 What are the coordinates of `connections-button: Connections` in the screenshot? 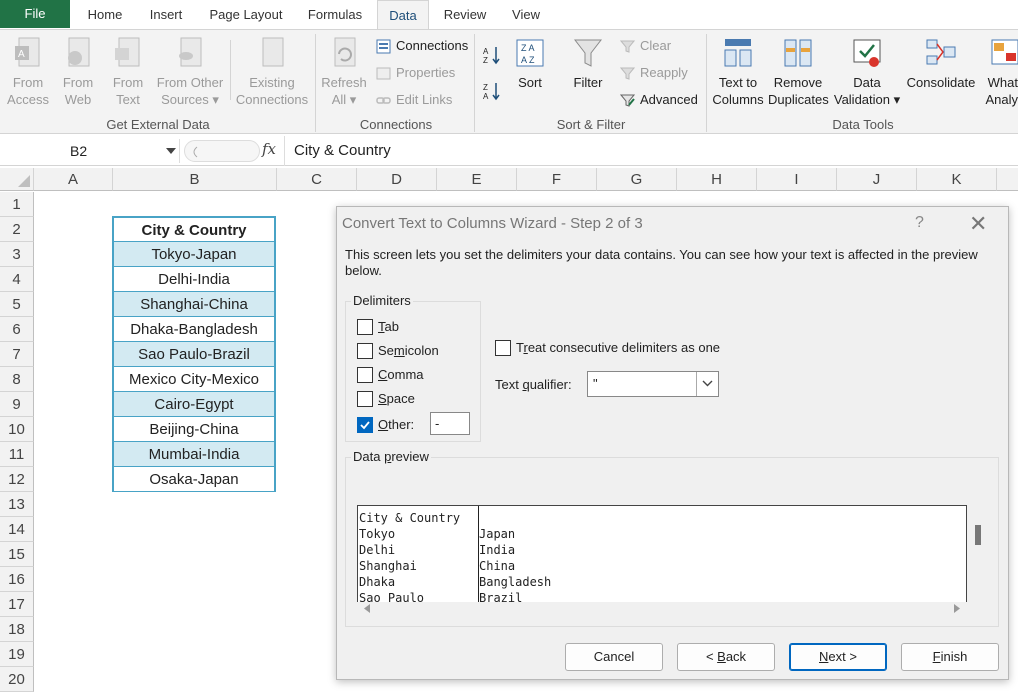 It's located at (422, 46).